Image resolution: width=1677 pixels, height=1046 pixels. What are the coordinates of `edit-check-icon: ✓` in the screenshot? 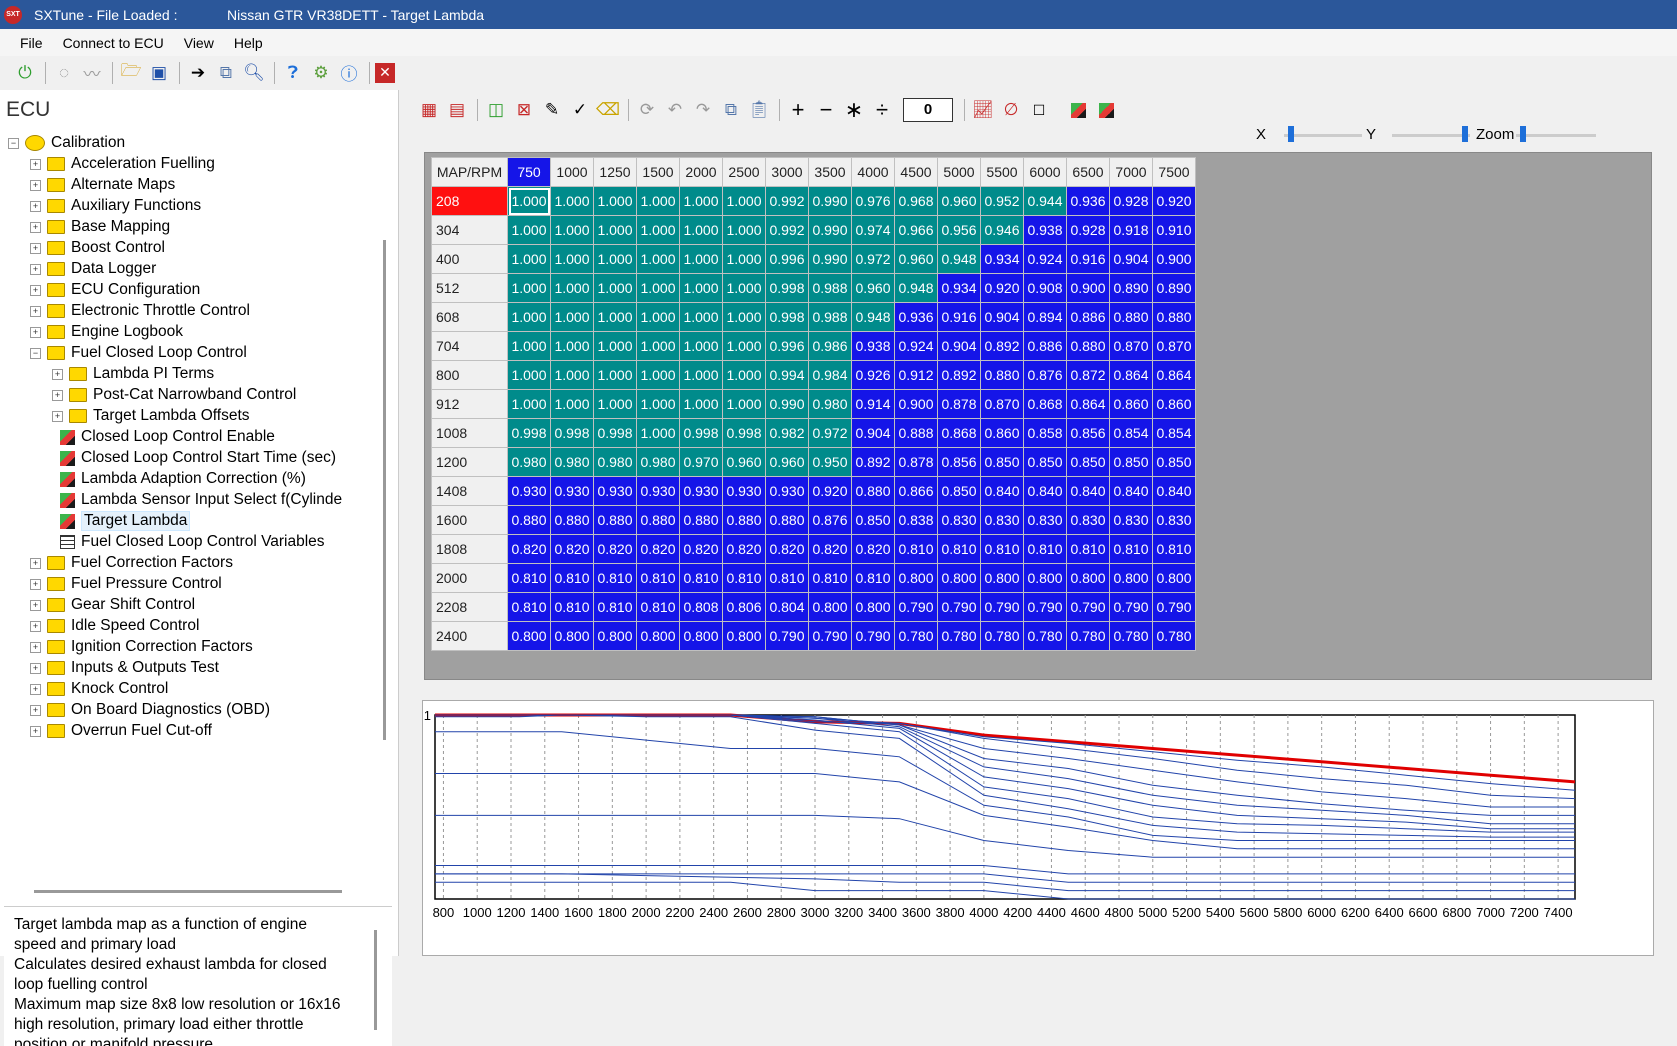 It's located at (580, 110).